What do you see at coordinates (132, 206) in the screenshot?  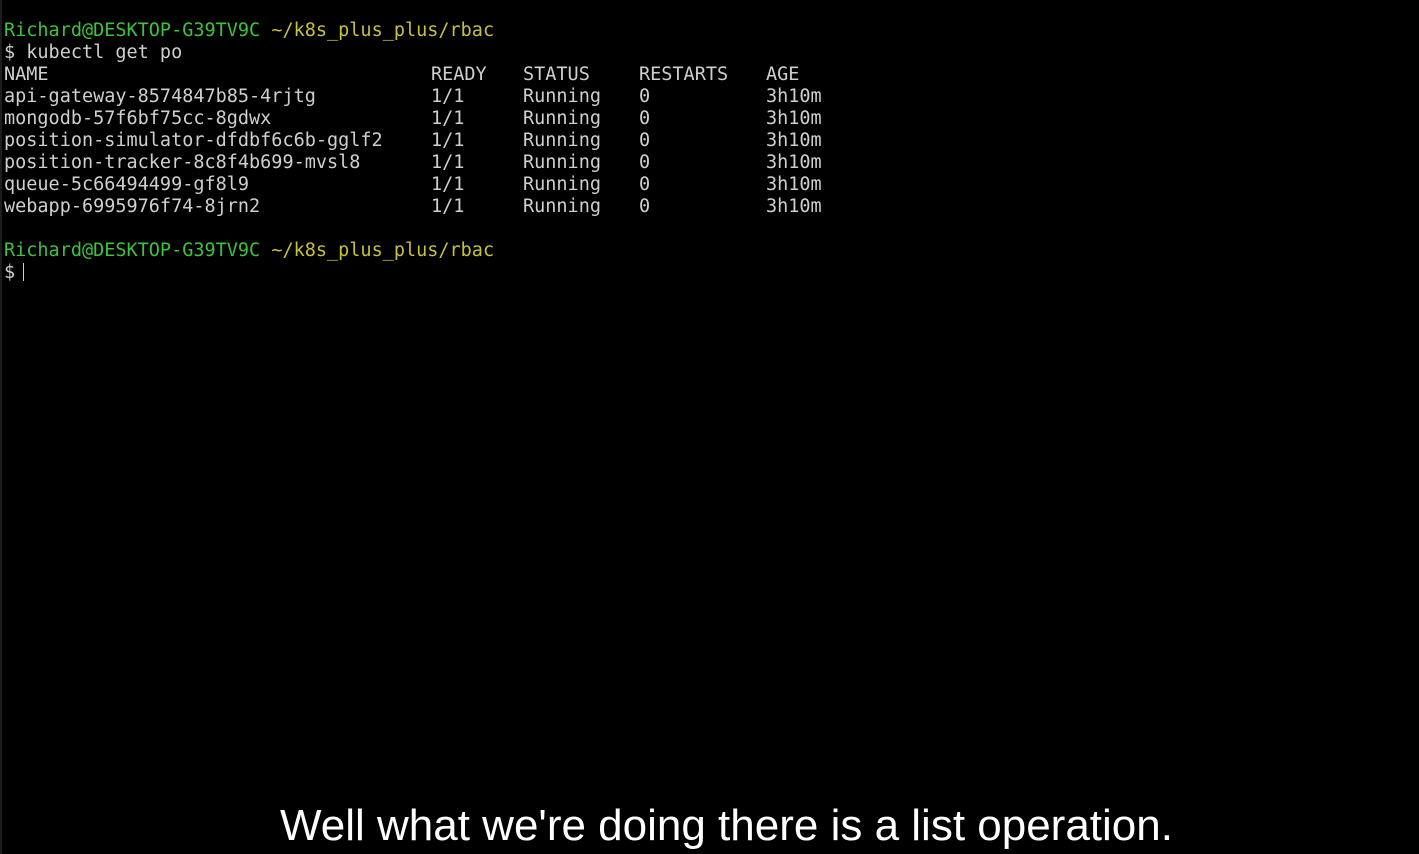 I see `pod-name: webapp-6995976f74-8jrn2` at bounding box center [132, 206].